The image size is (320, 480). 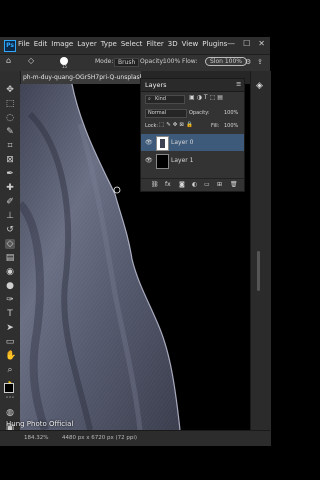 What do you see at coordinates (31, 60) in the screenshot?
I see `eraser-tool-icon: ◇` at bounding box center [31, 60].